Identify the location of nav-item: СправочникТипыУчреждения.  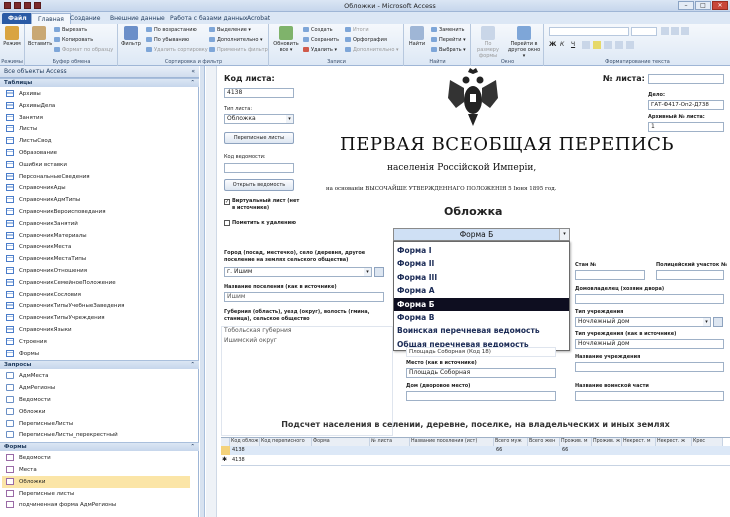
(55, 318).